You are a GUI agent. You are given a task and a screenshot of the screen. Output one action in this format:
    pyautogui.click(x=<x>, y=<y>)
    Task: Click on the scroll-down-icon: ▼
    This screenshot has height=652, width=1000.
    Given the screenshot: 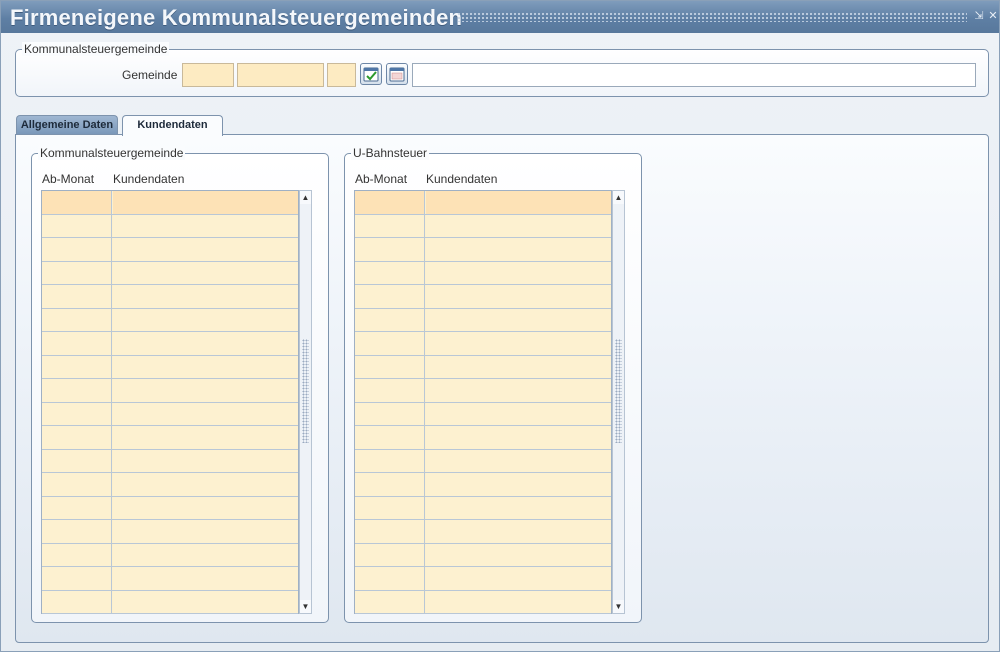 What is the action you would take?
    pyautogui.click(x=618, y=606)
    